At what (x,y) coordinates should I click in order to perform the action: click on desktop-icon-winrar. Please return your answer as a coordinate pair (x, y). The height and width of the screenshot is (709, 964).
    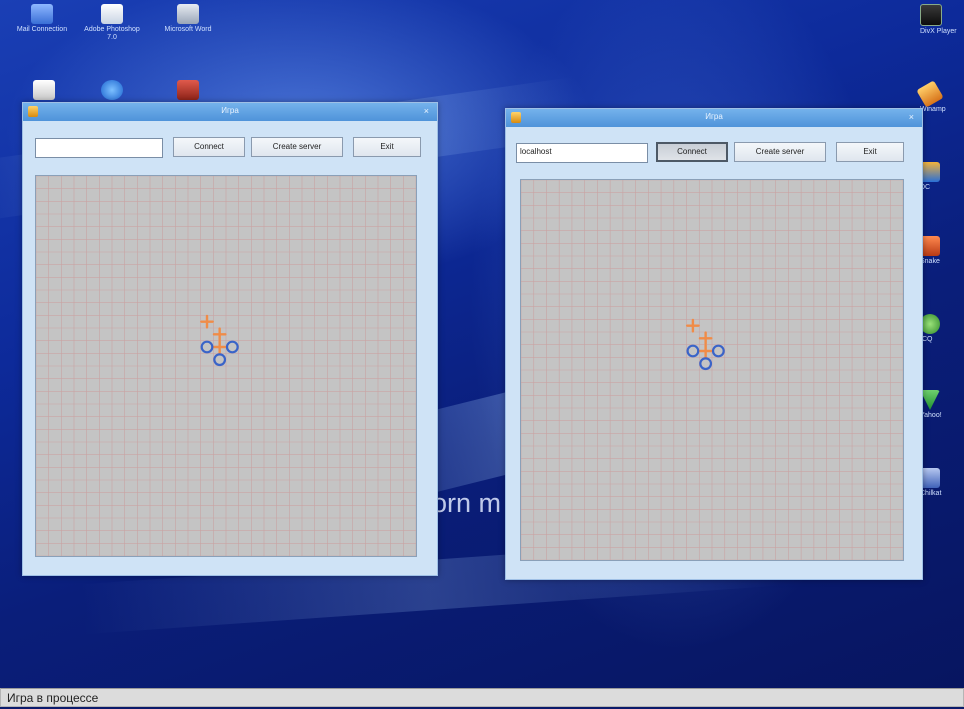
    Looking at the image, I should click on (188, 91).